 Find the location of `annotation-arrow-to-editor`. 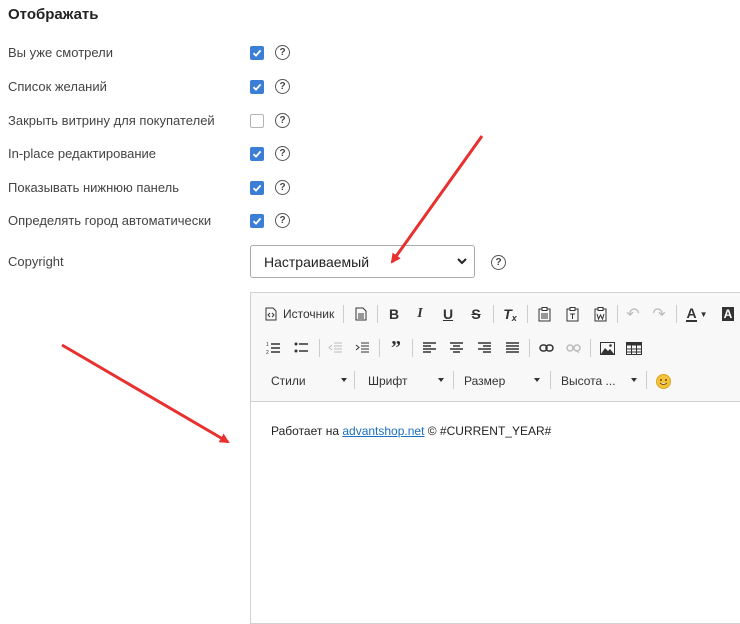

annotation-arrow-to-editor is located at coordinates (145, 393).